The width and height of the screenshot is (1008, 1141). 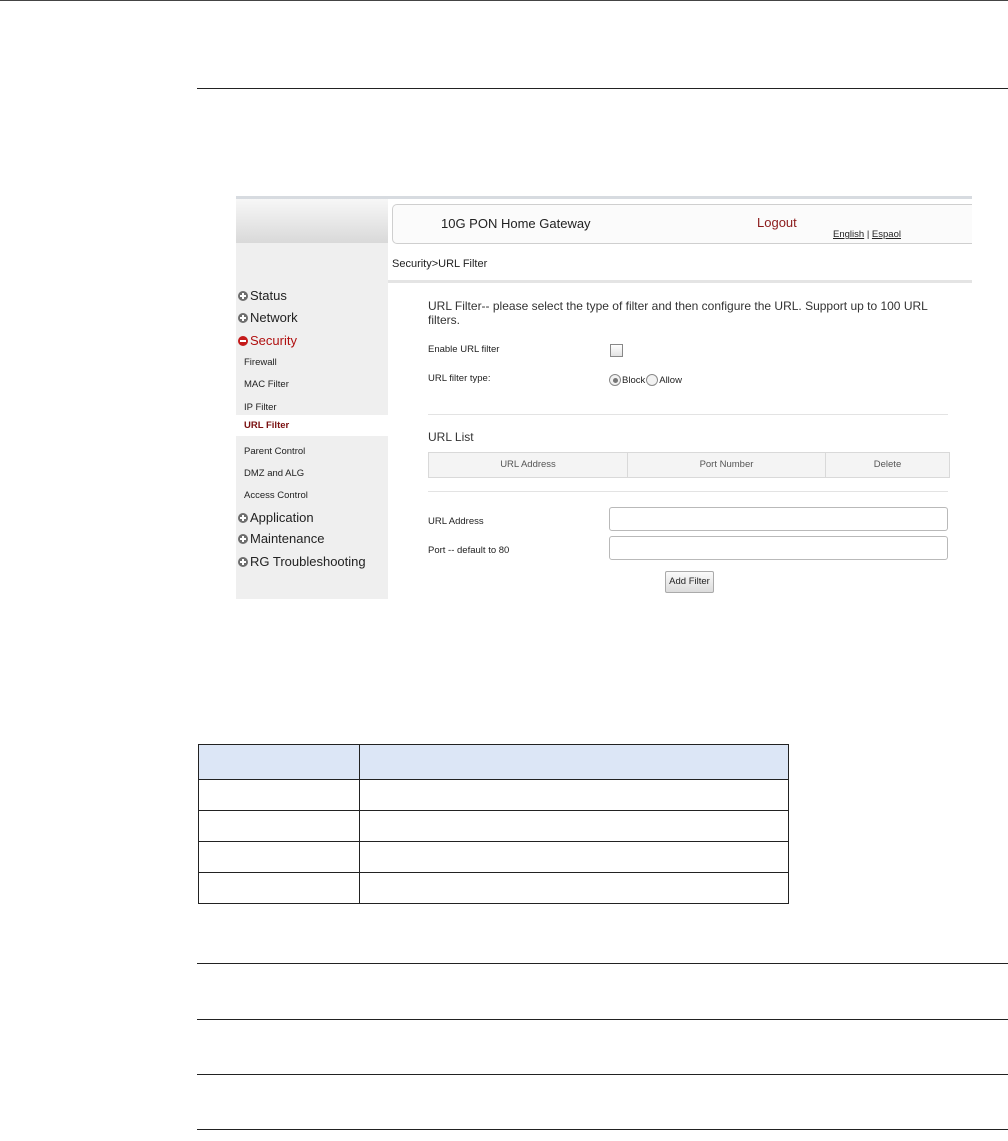 What do you see at coordinates (308, 561) in the screenshot?
I see `sidebar-item-label: RG Troubleshooting` at bounding box center [308, 561].